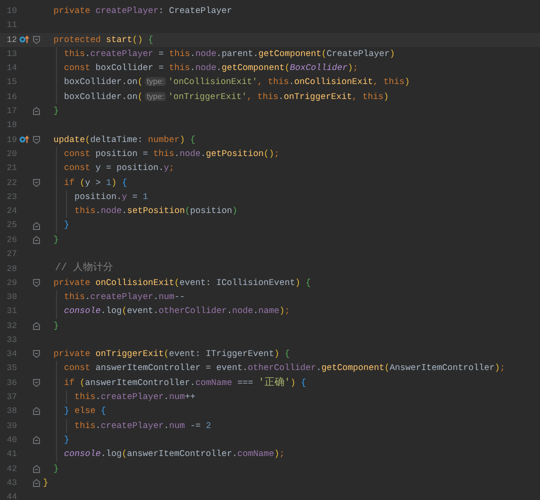 The width and height of the screenshot is (540, 500). I want to click on line-number: 43, so click(11, 483).